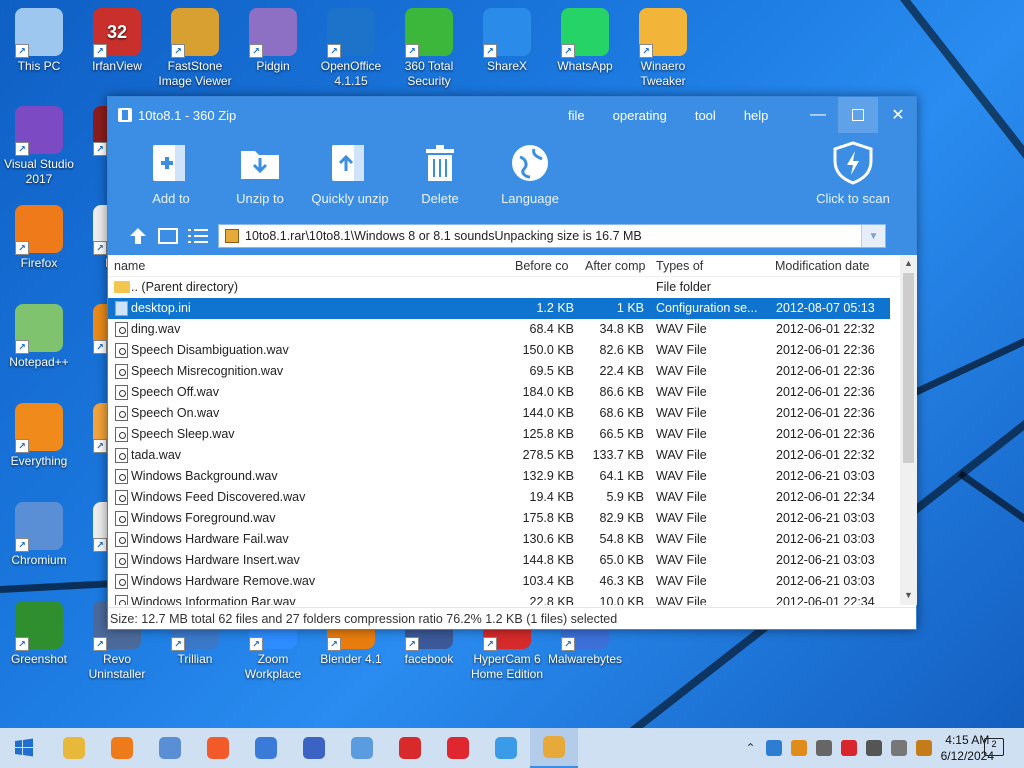  I want to click on before-size: 150.0 KB, so click(548, 350).